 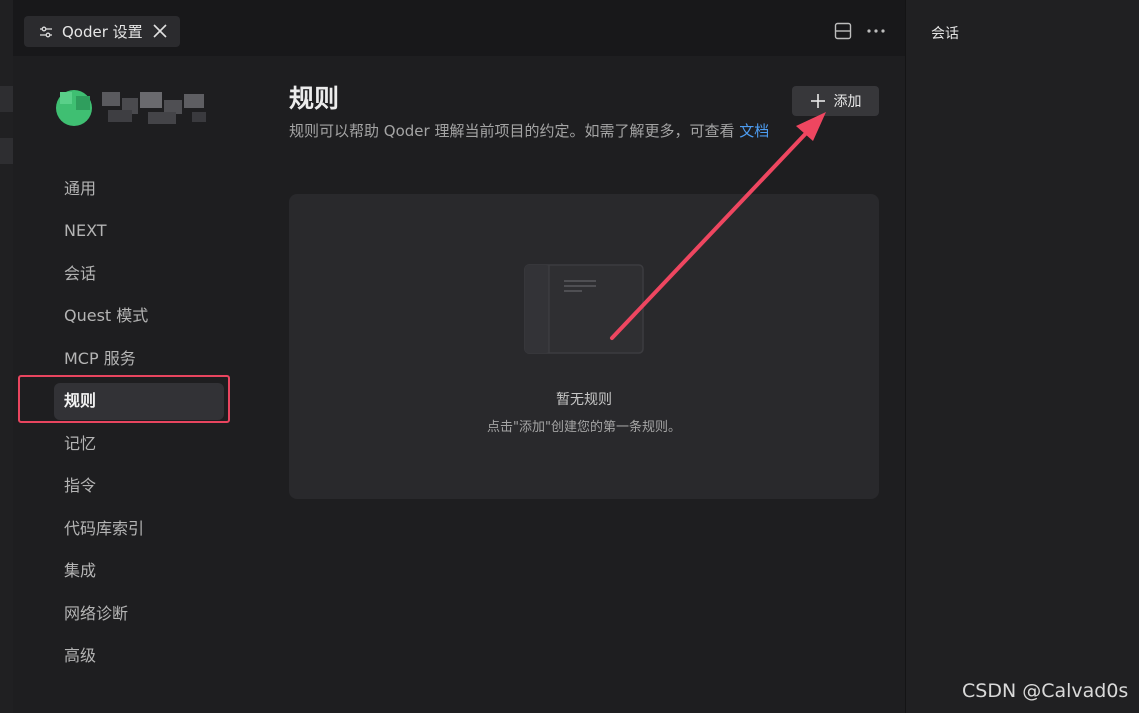 I want to click on tab-title: Qoder 设置, so click(x=102, y=32).